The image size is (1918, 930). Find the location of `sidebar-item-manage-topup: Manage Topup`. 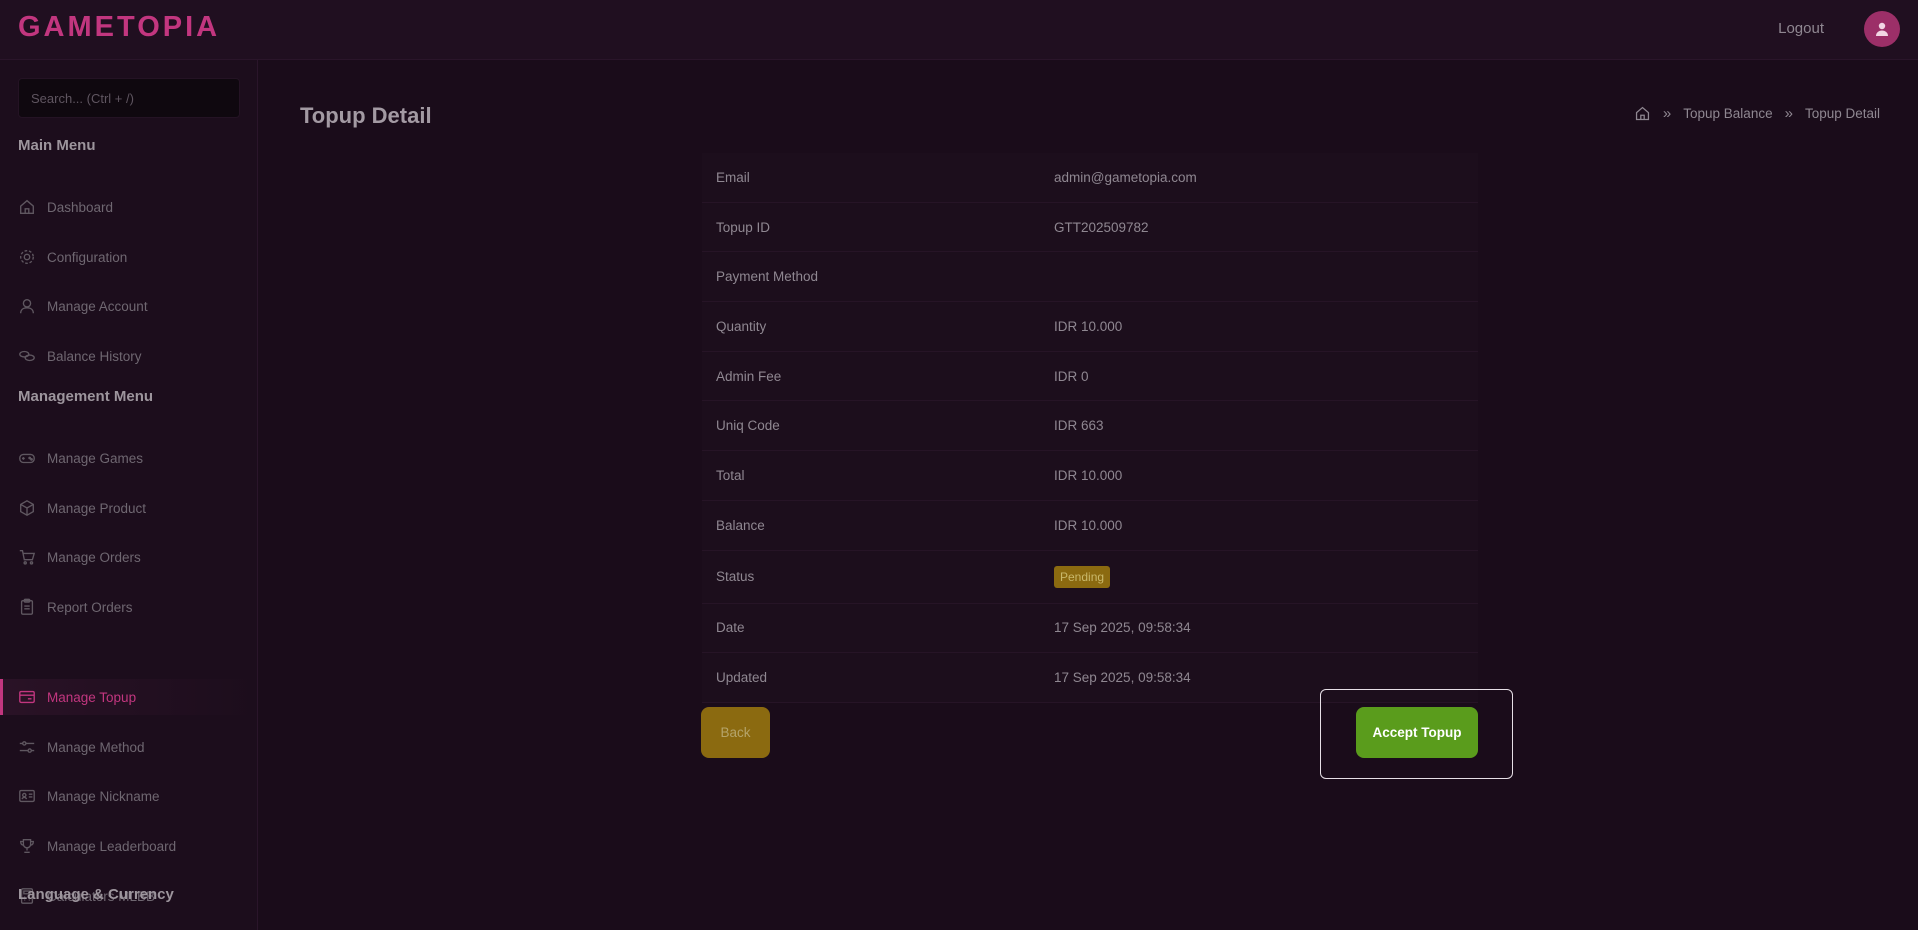

sidebar-item-manage-topup: Manage Topup is located at coordinates (128, 697).